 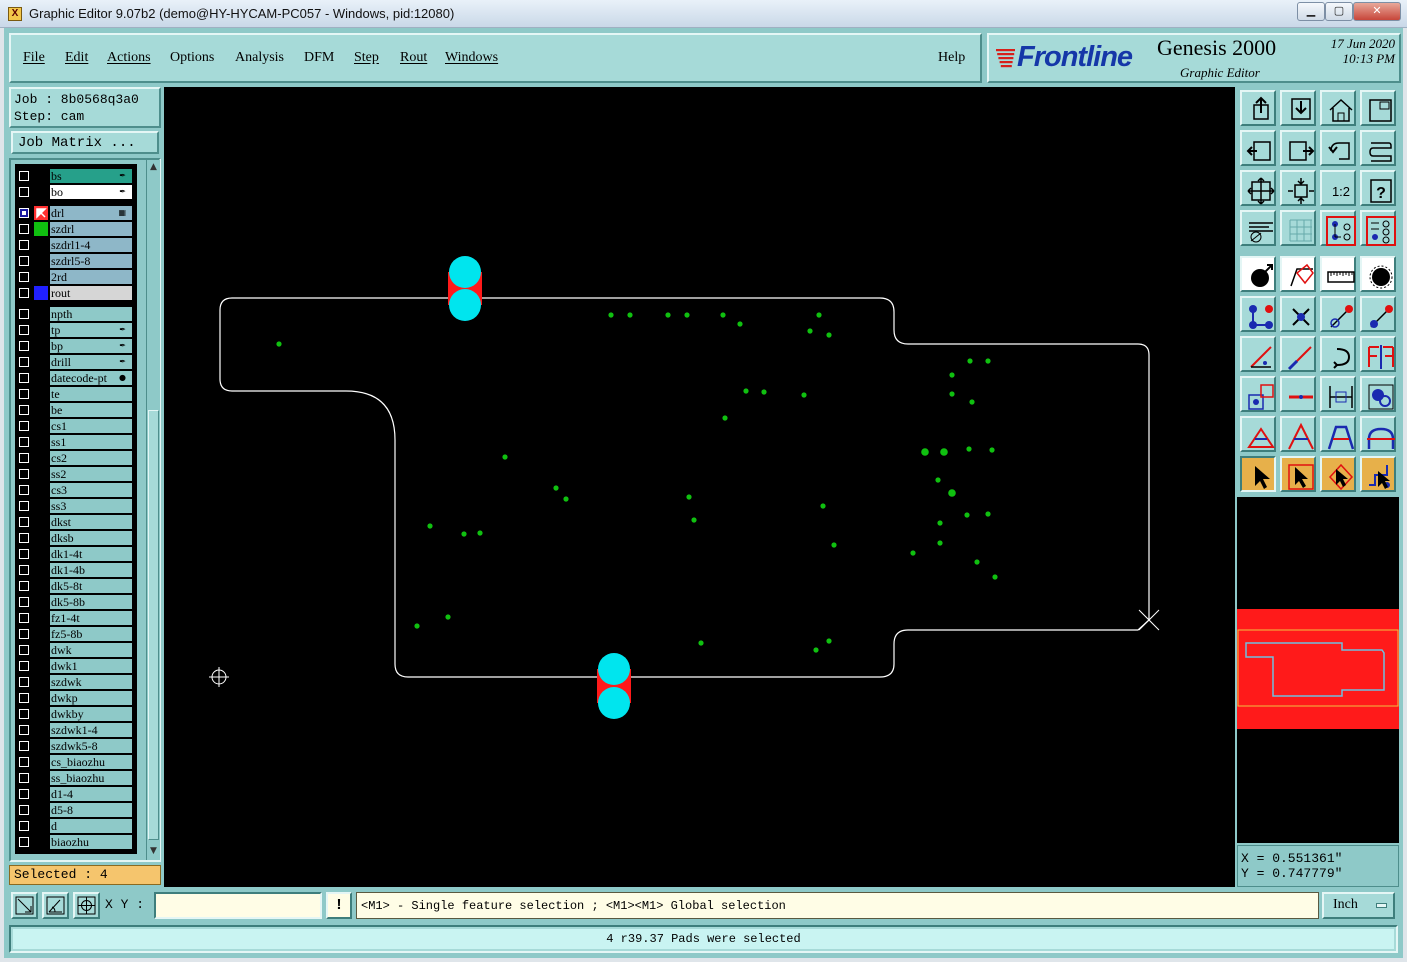 I want to click on redraw-button, so click(x=1378, y=148).